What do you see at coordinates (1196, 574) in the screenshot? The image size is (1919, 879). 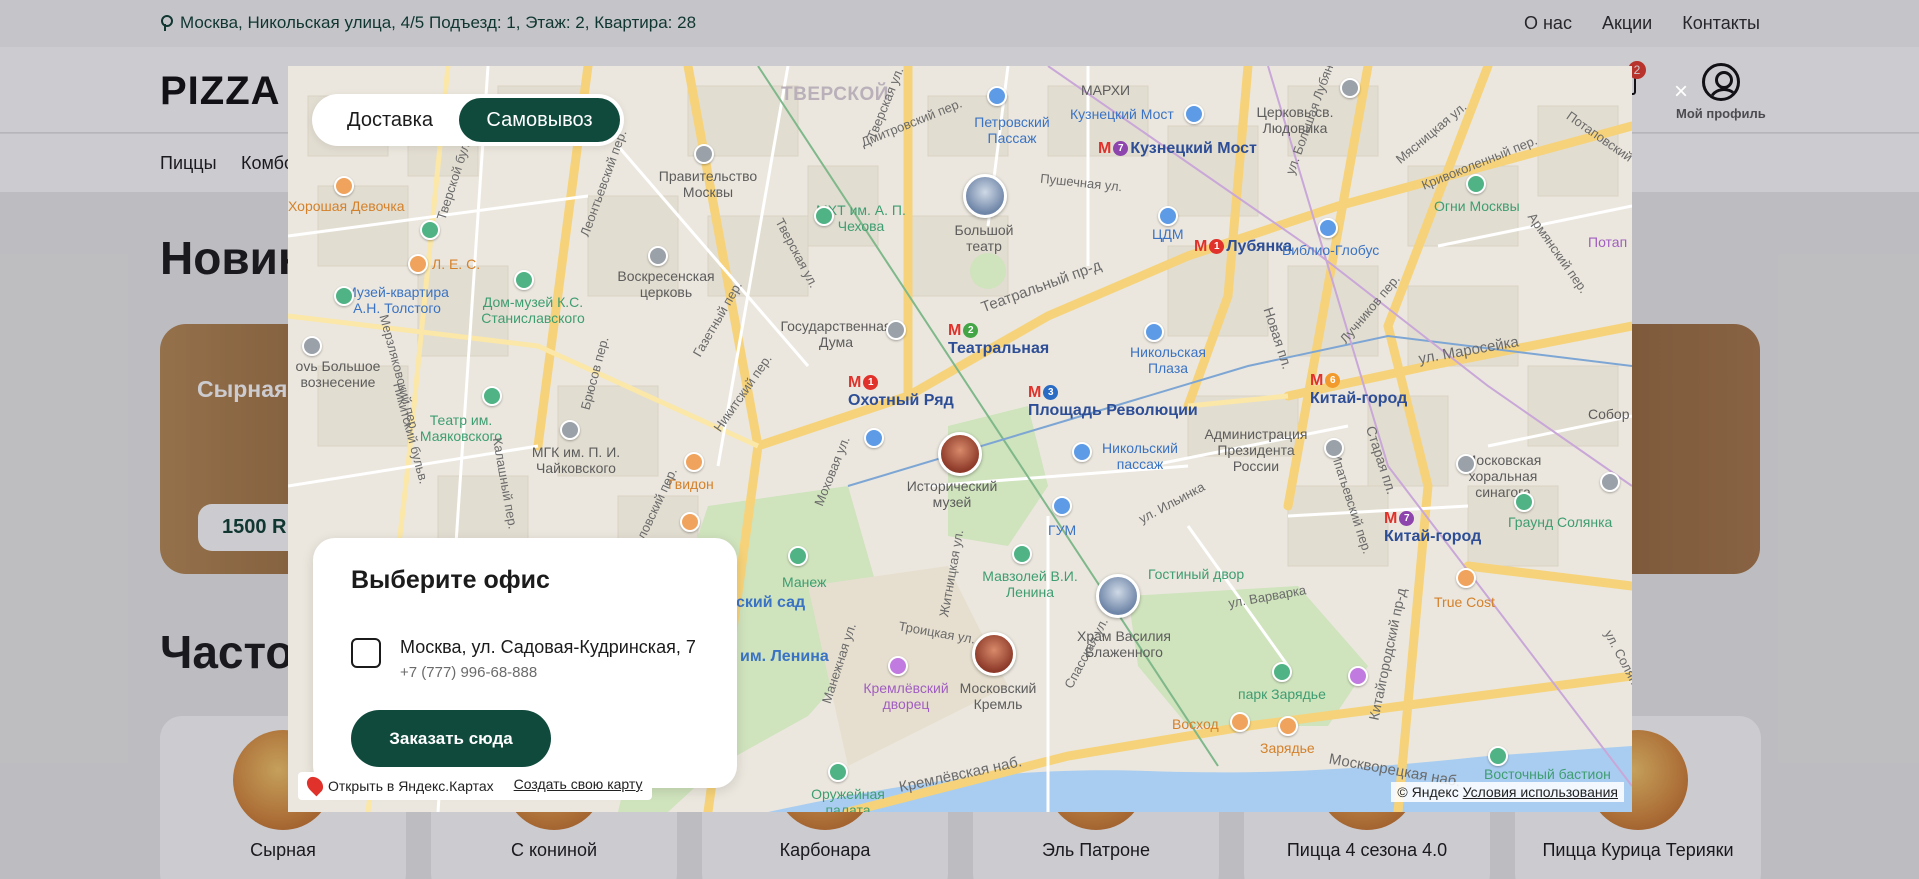 I see `map-label: Гостиный двор` at bounding box center [1196, 574].